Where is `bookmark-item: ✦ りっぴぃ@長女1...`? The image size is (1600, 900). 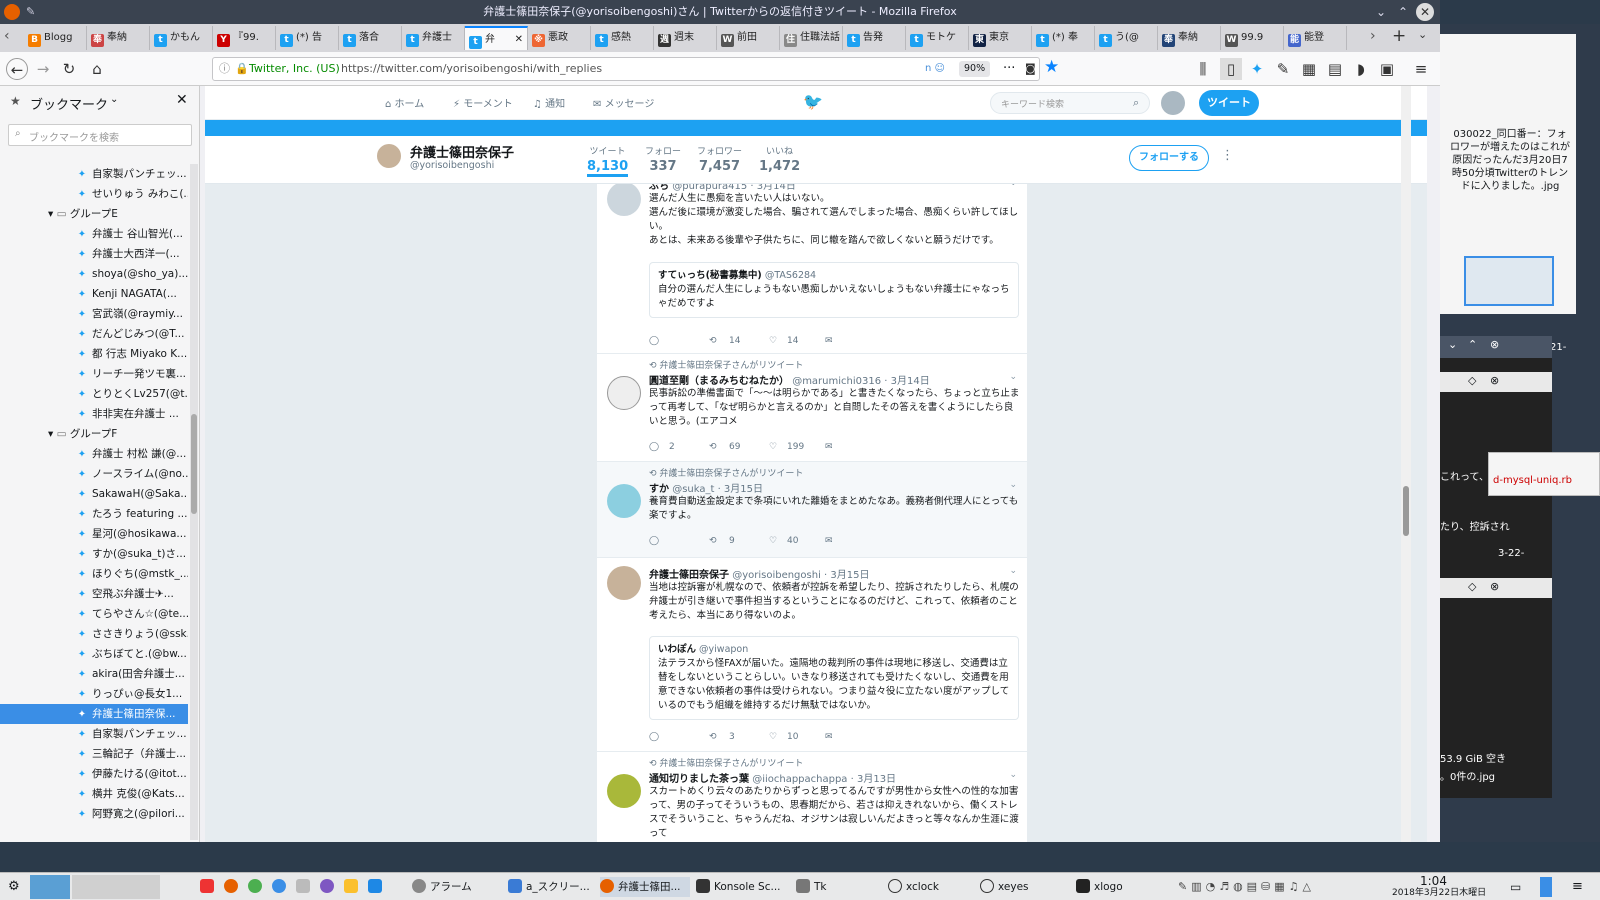 bookmark-item: ✦ りっぴぃ@長女1... is located at coordinates (94, 694).